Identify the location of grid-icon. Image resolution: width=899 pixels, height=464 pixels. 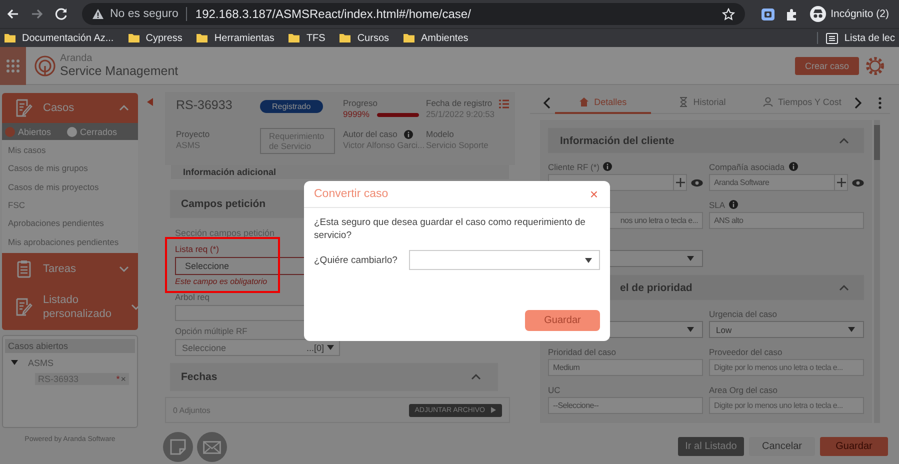
(13, 65).